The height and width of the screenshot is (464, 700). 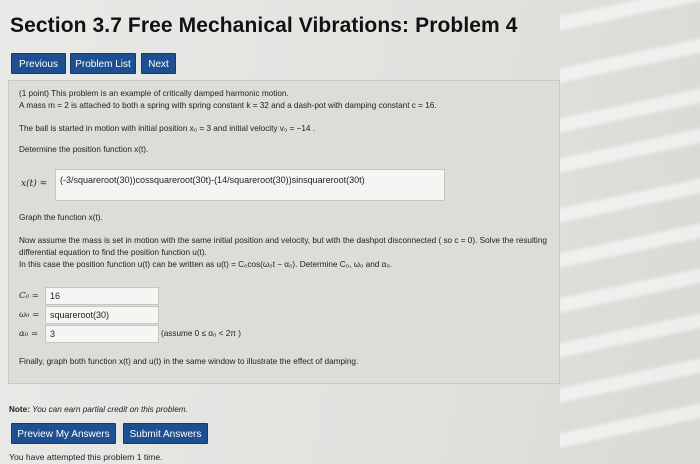 What do you see at coordinates (84, 149) in the screenshot?
I see `problem-determine: Determine the position function x(t).` at bounding box center [84, 149].